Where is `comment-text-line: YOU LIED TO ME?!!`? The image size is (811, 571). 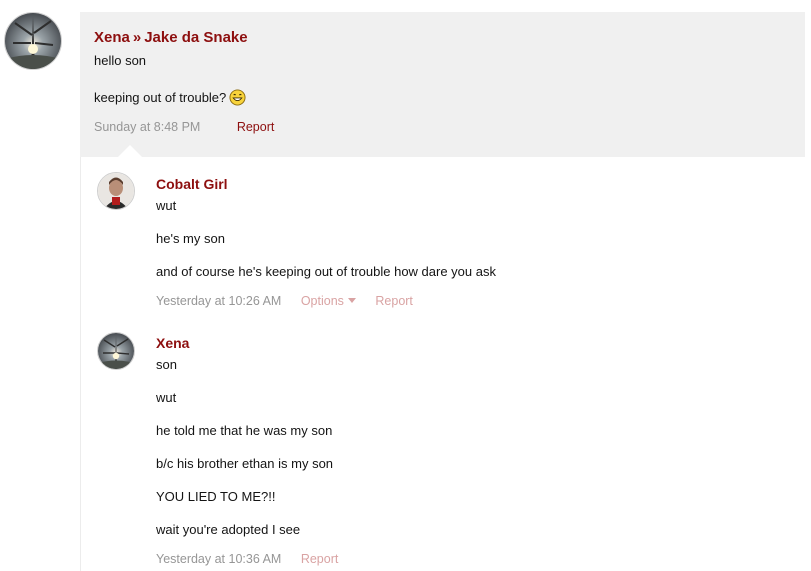 comment-text-line: YOU LIED TO ME?!! is located at coordinates (216, 496).